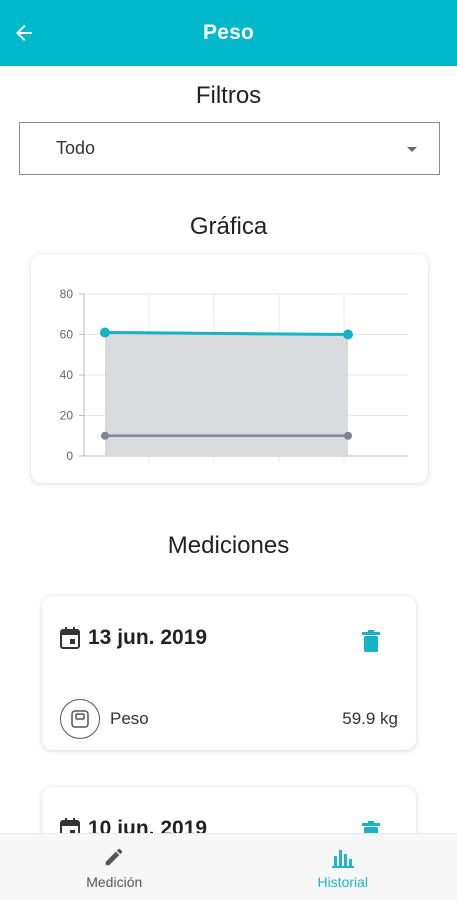 This screenshot has height=900, width=457. Describe the element at coordinates (226, 333) in the screenshot. I see `series-line` at that location.